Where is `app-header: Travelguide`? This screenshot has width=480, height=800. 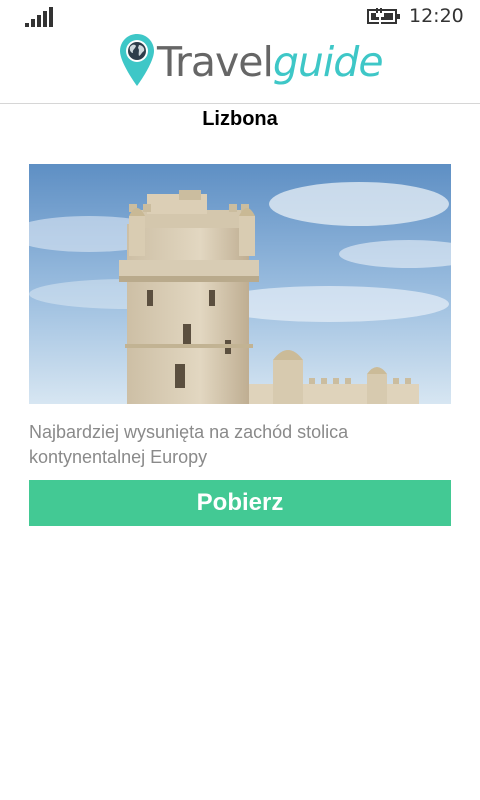
app-header: Travelguide is located at coordinates (240, 68).